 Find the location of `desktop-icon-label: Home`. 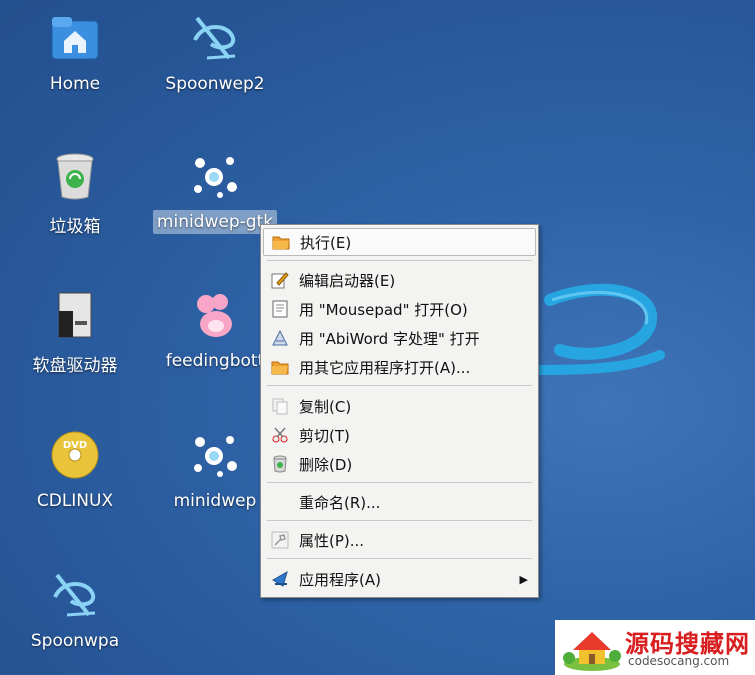

desktop-icon-label: Home is located at coordinates (75, 84).